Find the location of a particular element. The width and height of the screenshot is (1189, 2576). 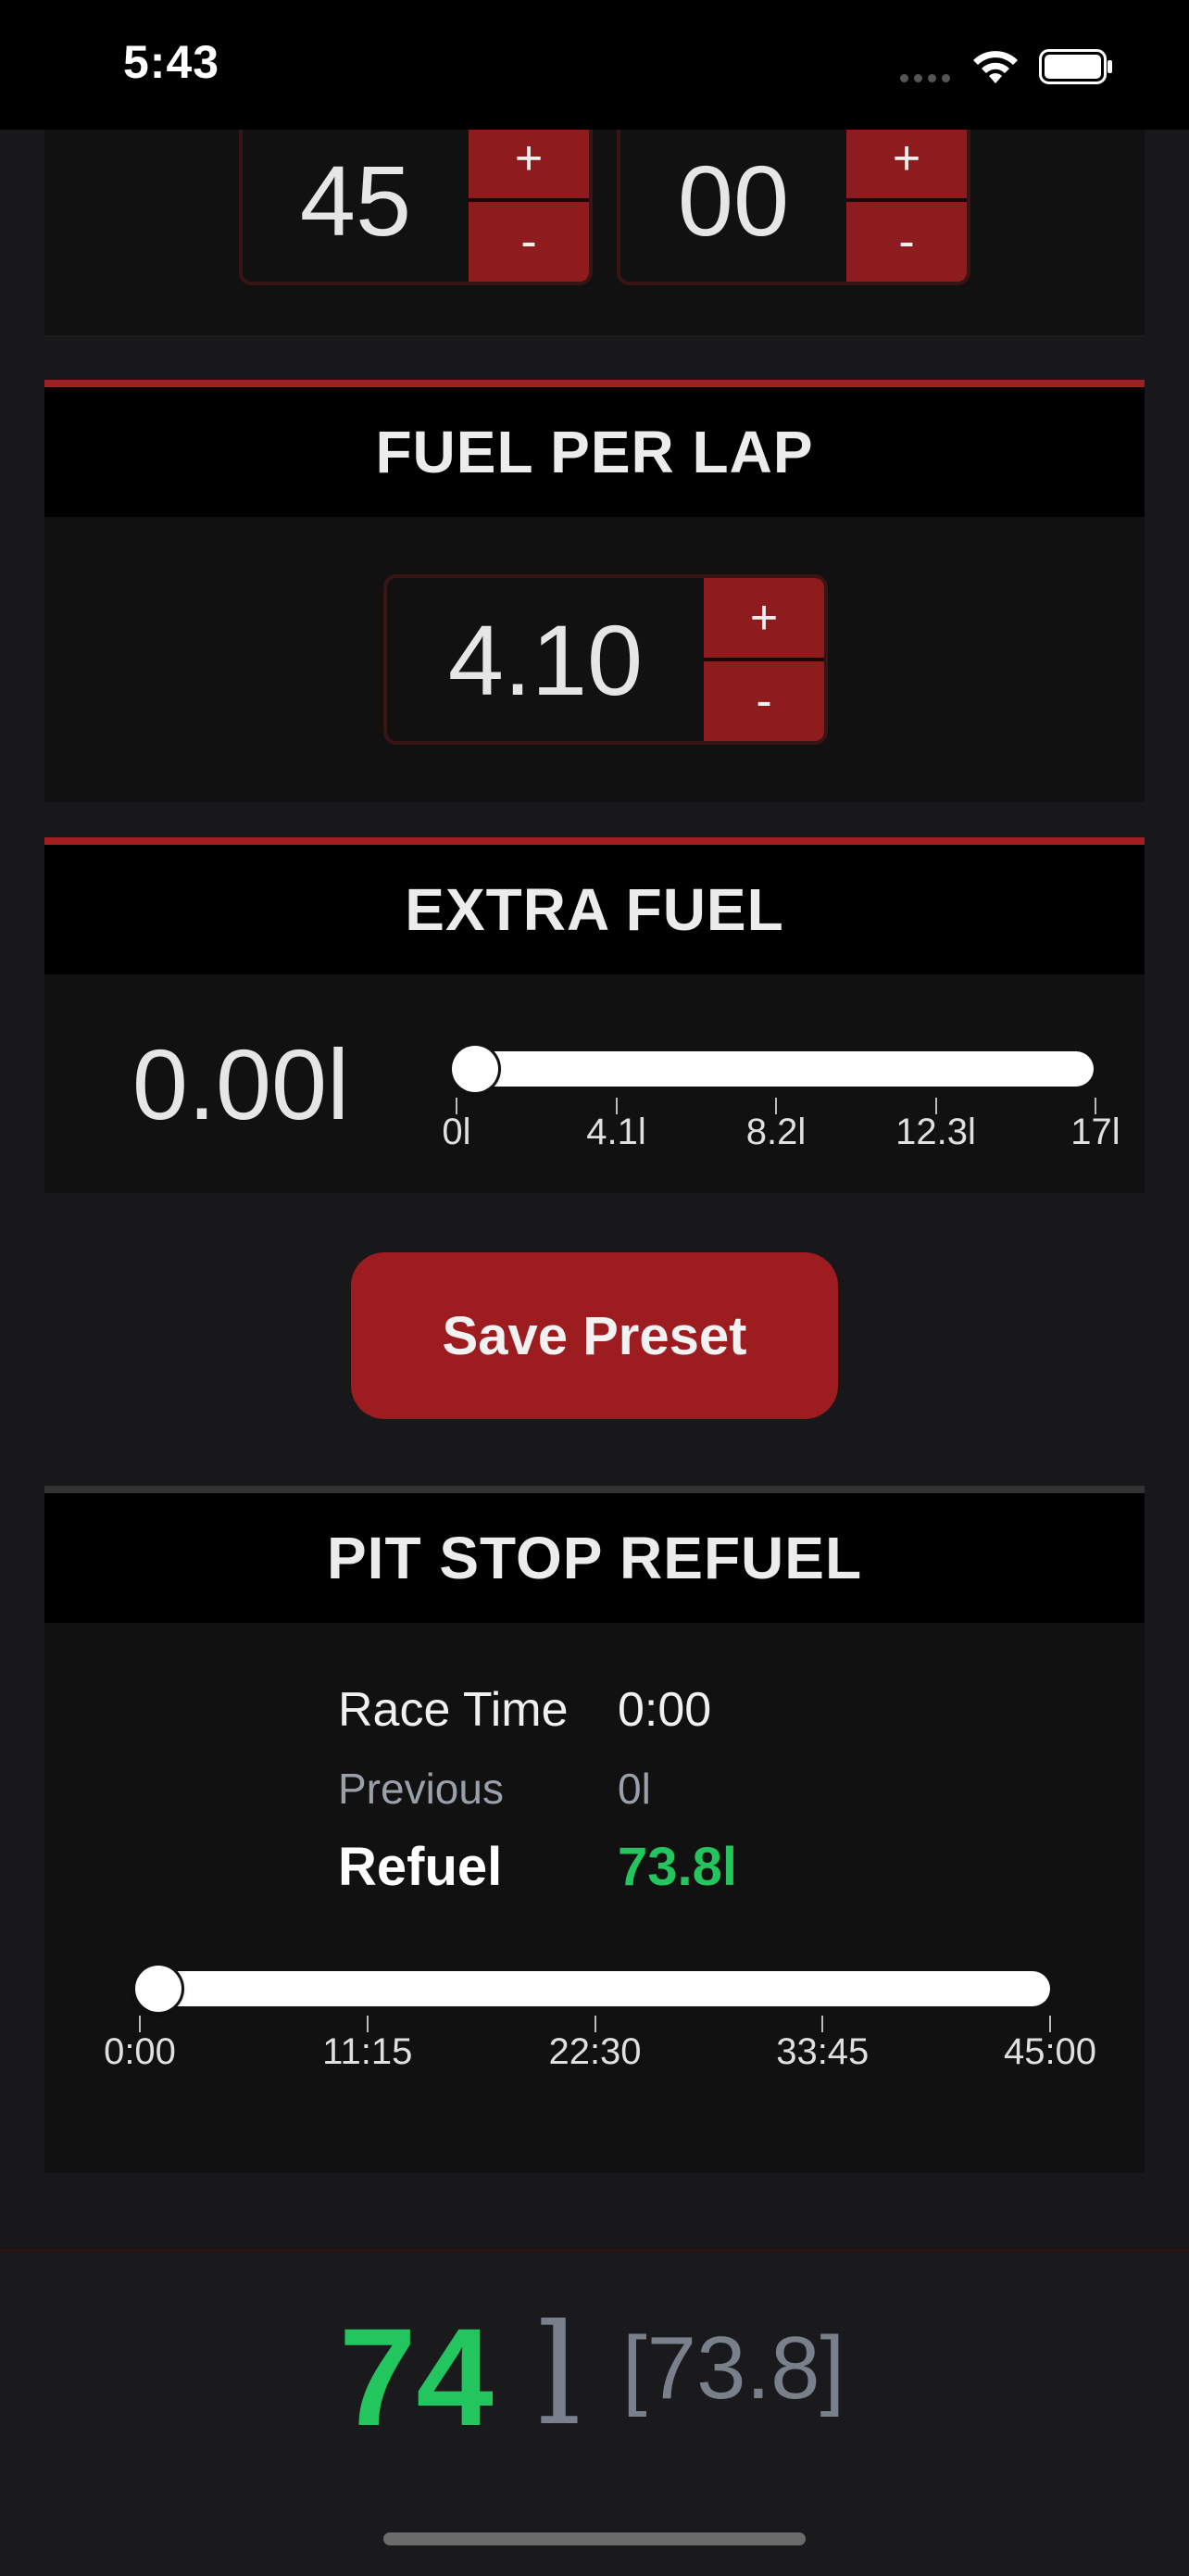

extra-fuel-slider-tick-label: 8.2l is located at coordinates (776, 1132).